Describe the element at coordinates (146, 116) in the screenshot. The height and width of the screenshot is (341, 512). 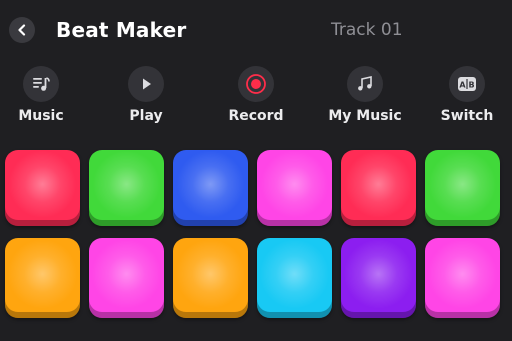
I see `play-label: Play` at that location.